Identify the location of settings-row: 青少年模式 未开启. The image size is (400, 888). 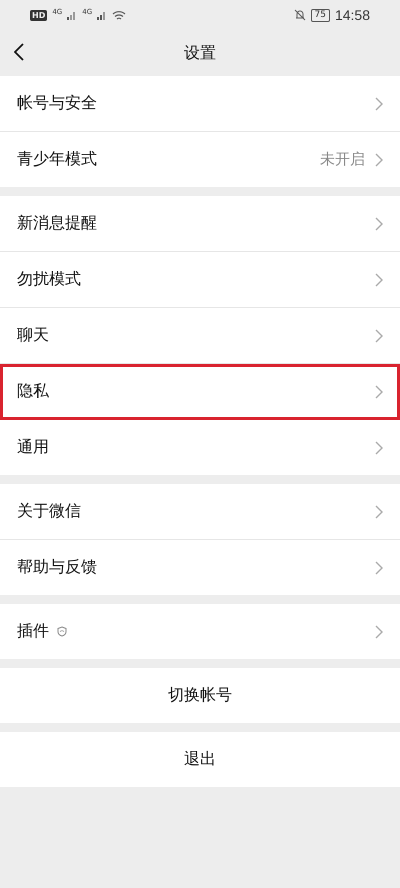
(200, 159).